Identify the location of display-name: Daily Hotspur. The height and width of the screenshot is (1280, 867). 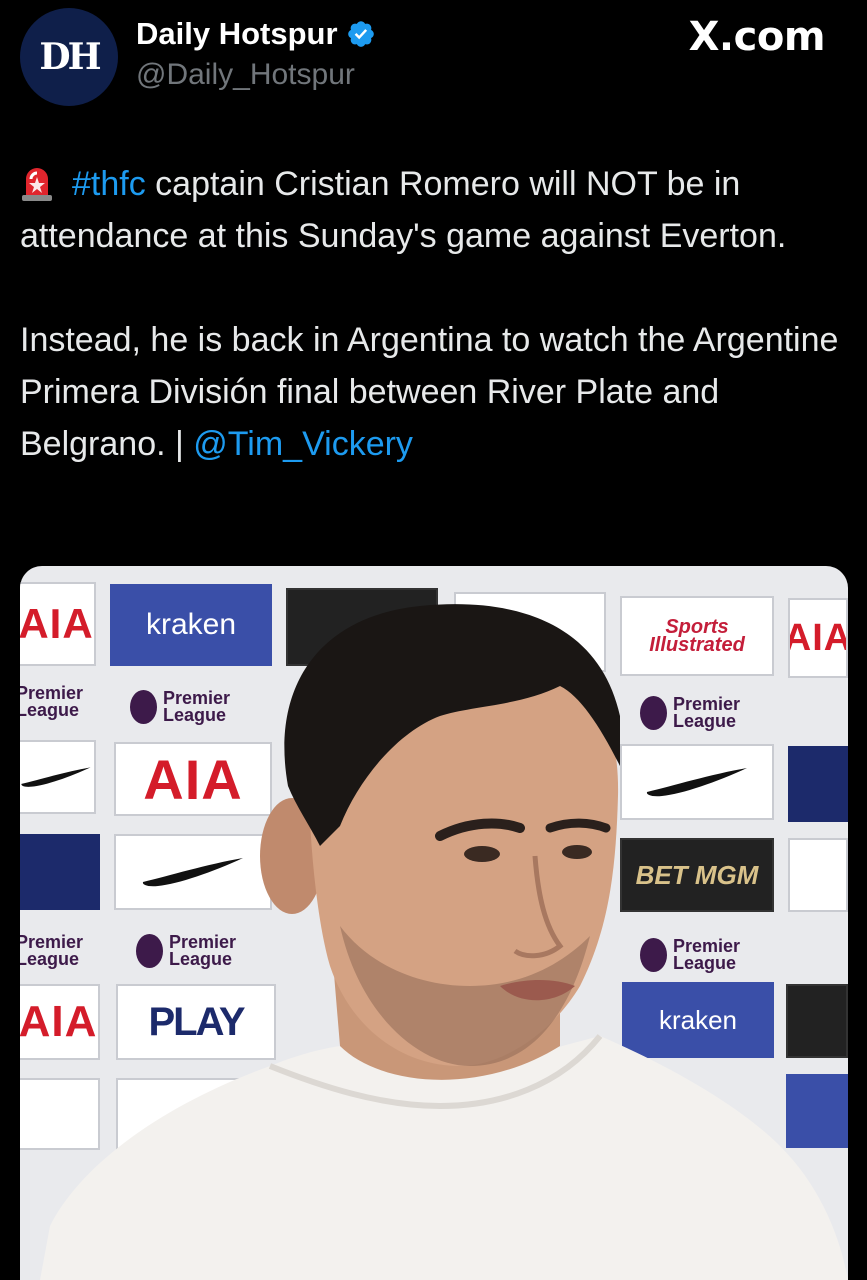
(237, 34).